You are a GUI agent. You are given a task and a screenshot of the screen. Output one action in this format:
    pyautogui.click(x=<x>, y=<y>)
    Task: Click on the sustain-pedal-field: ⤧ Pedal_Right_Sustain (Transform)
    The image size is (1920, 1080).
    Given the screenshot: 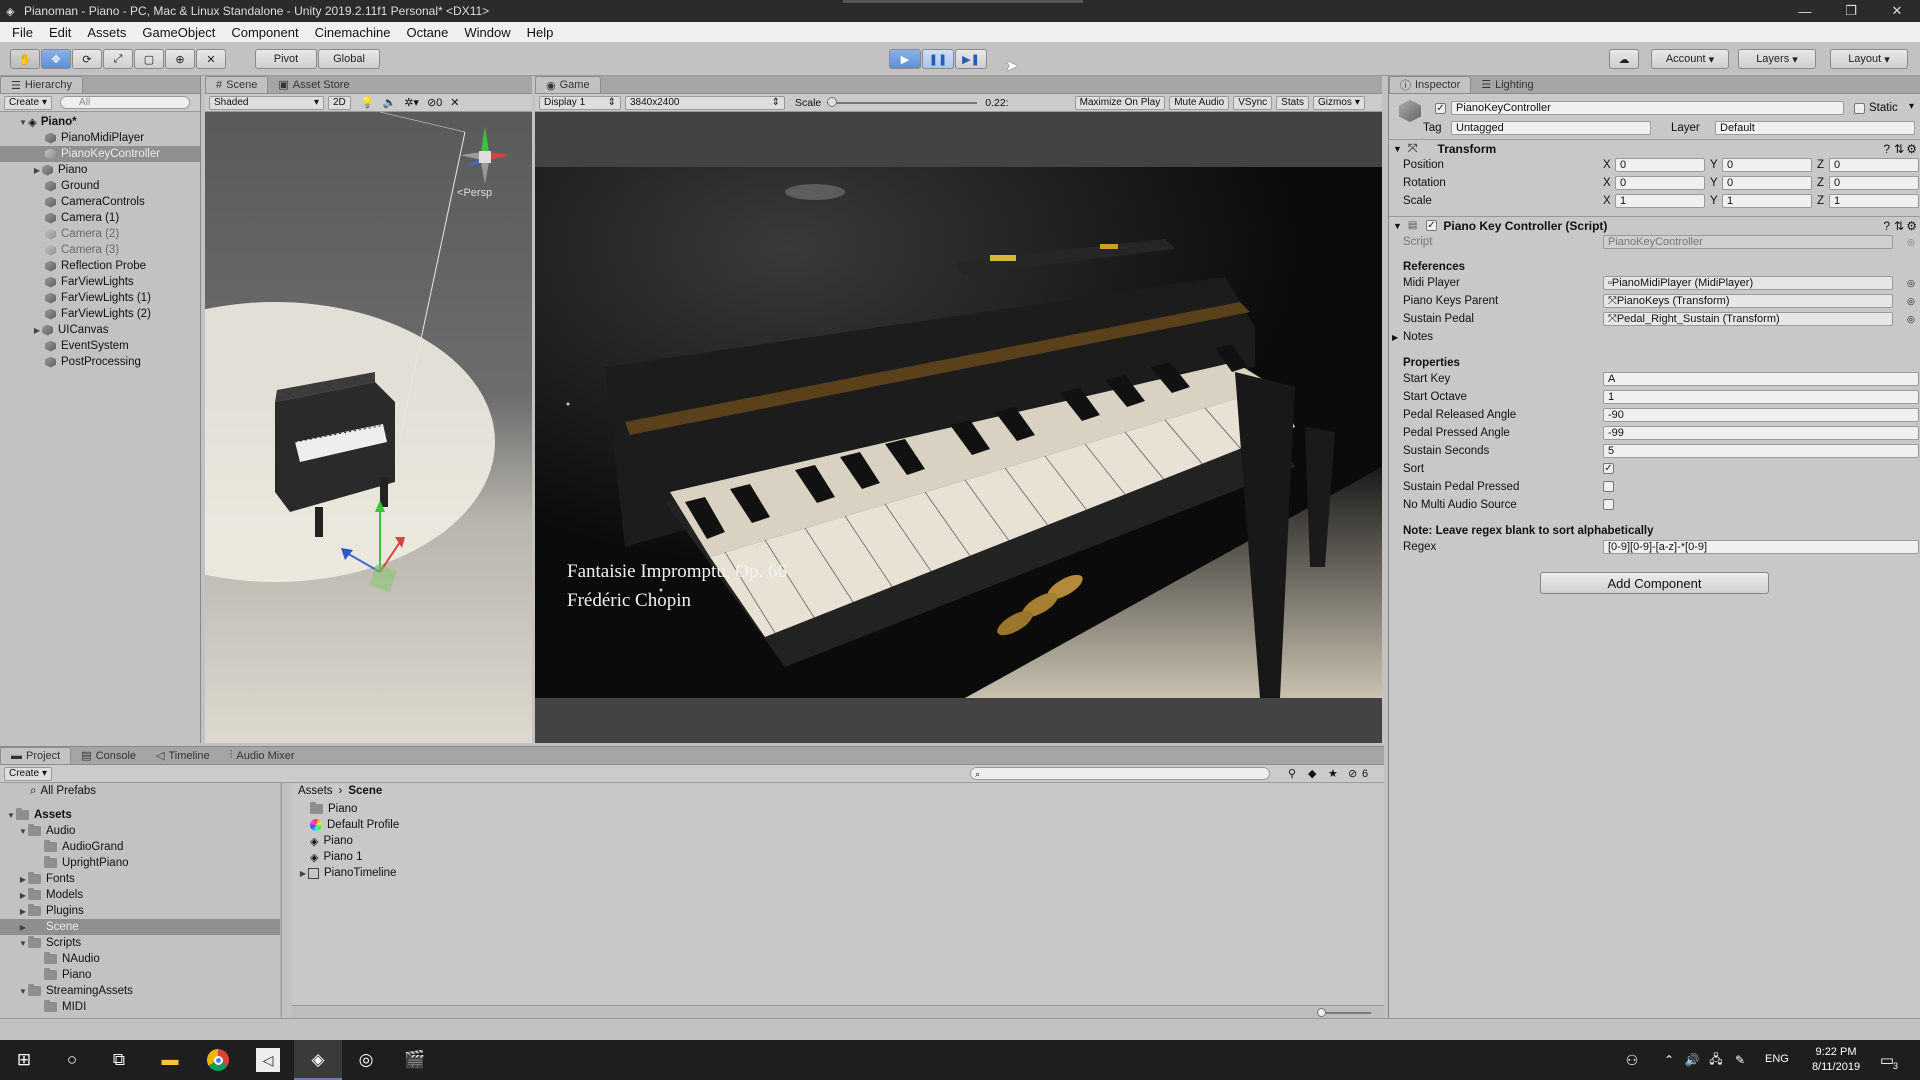 What is the action you would take?
    pyautogui.click(x=1748, y=319)
    